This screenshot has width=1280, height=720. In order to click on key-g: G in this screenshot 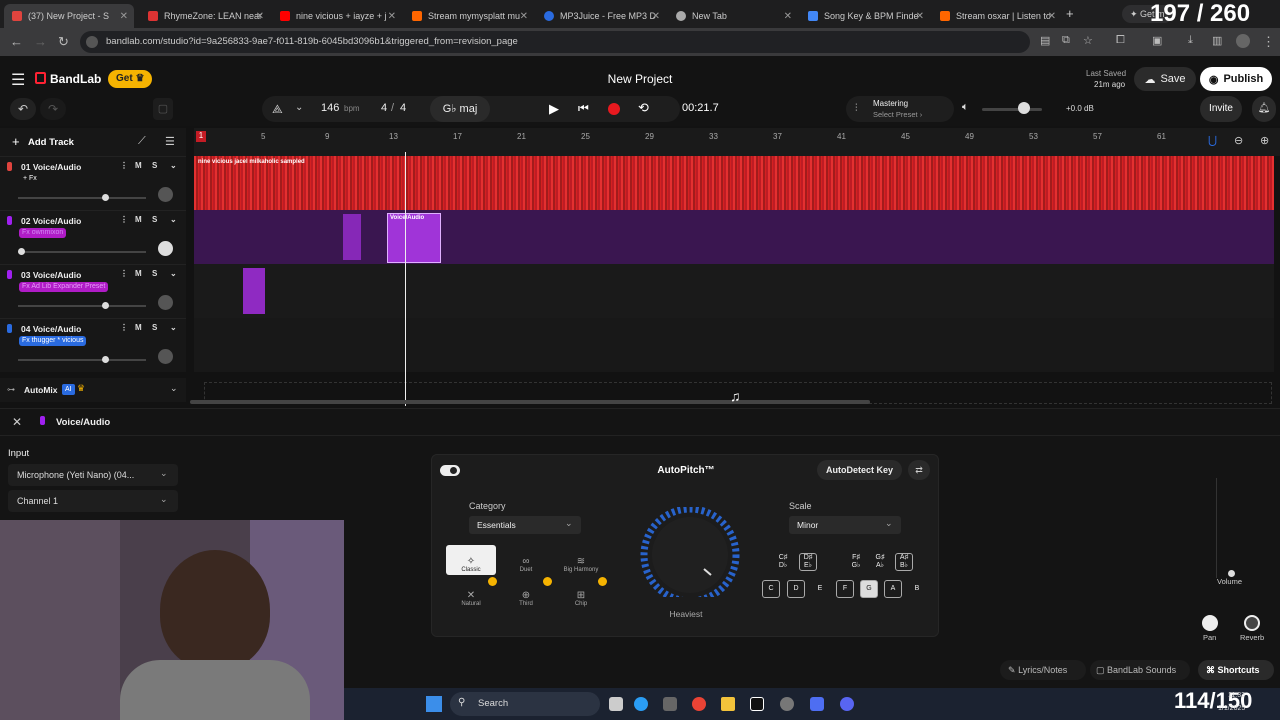, I will do `click(869, 589)`.